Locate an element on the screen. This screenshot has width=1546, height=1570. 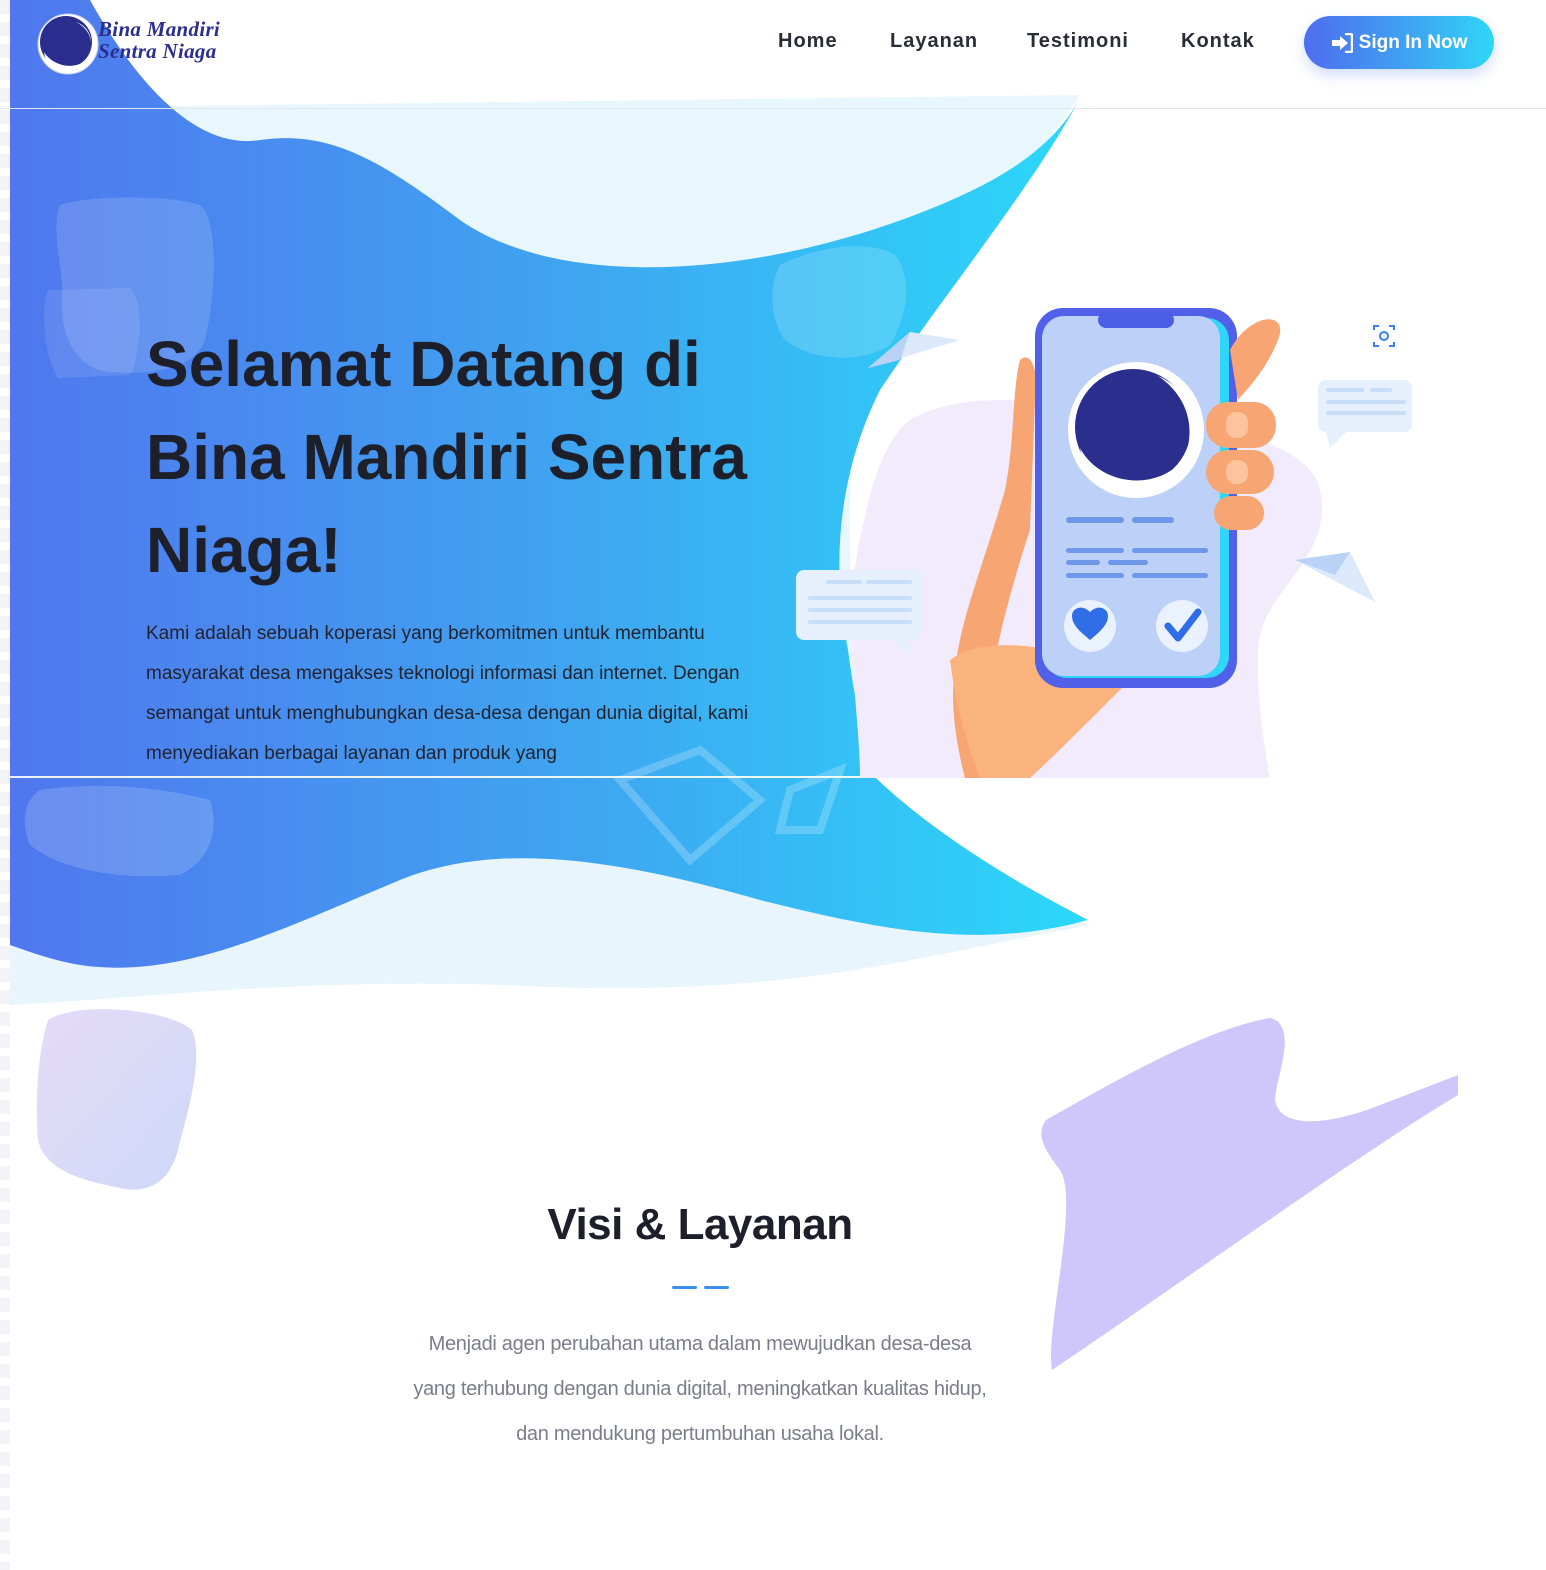
section-title: Visi & Layanan is located at coordinates (700, 1224).